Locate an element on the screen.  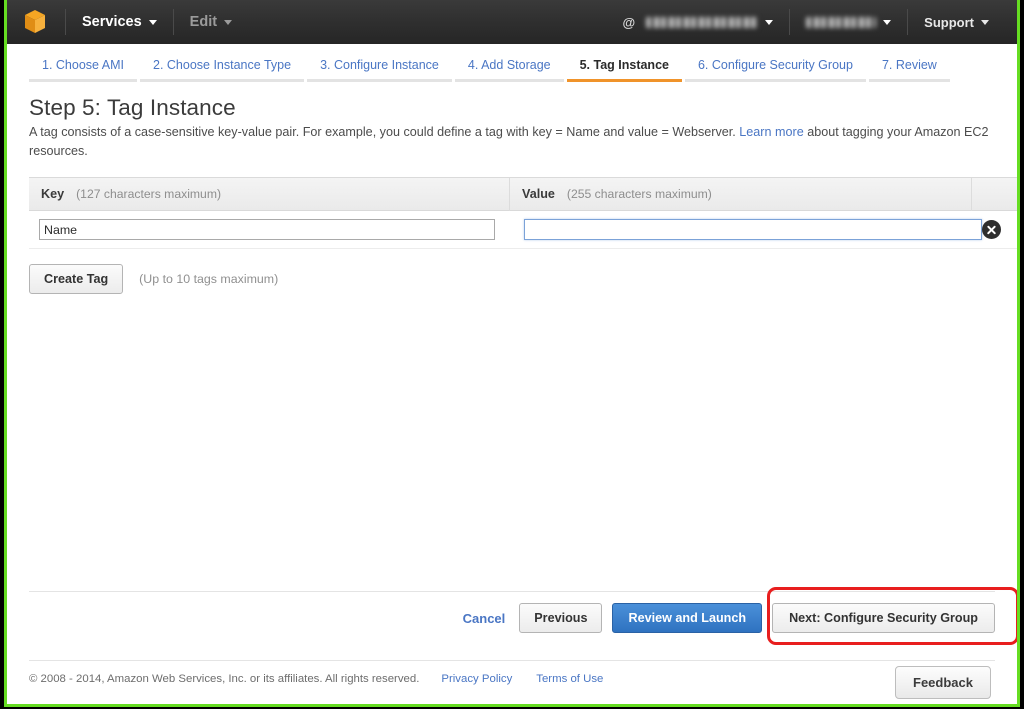
tag-key-input is located at coordinates (267, 229).